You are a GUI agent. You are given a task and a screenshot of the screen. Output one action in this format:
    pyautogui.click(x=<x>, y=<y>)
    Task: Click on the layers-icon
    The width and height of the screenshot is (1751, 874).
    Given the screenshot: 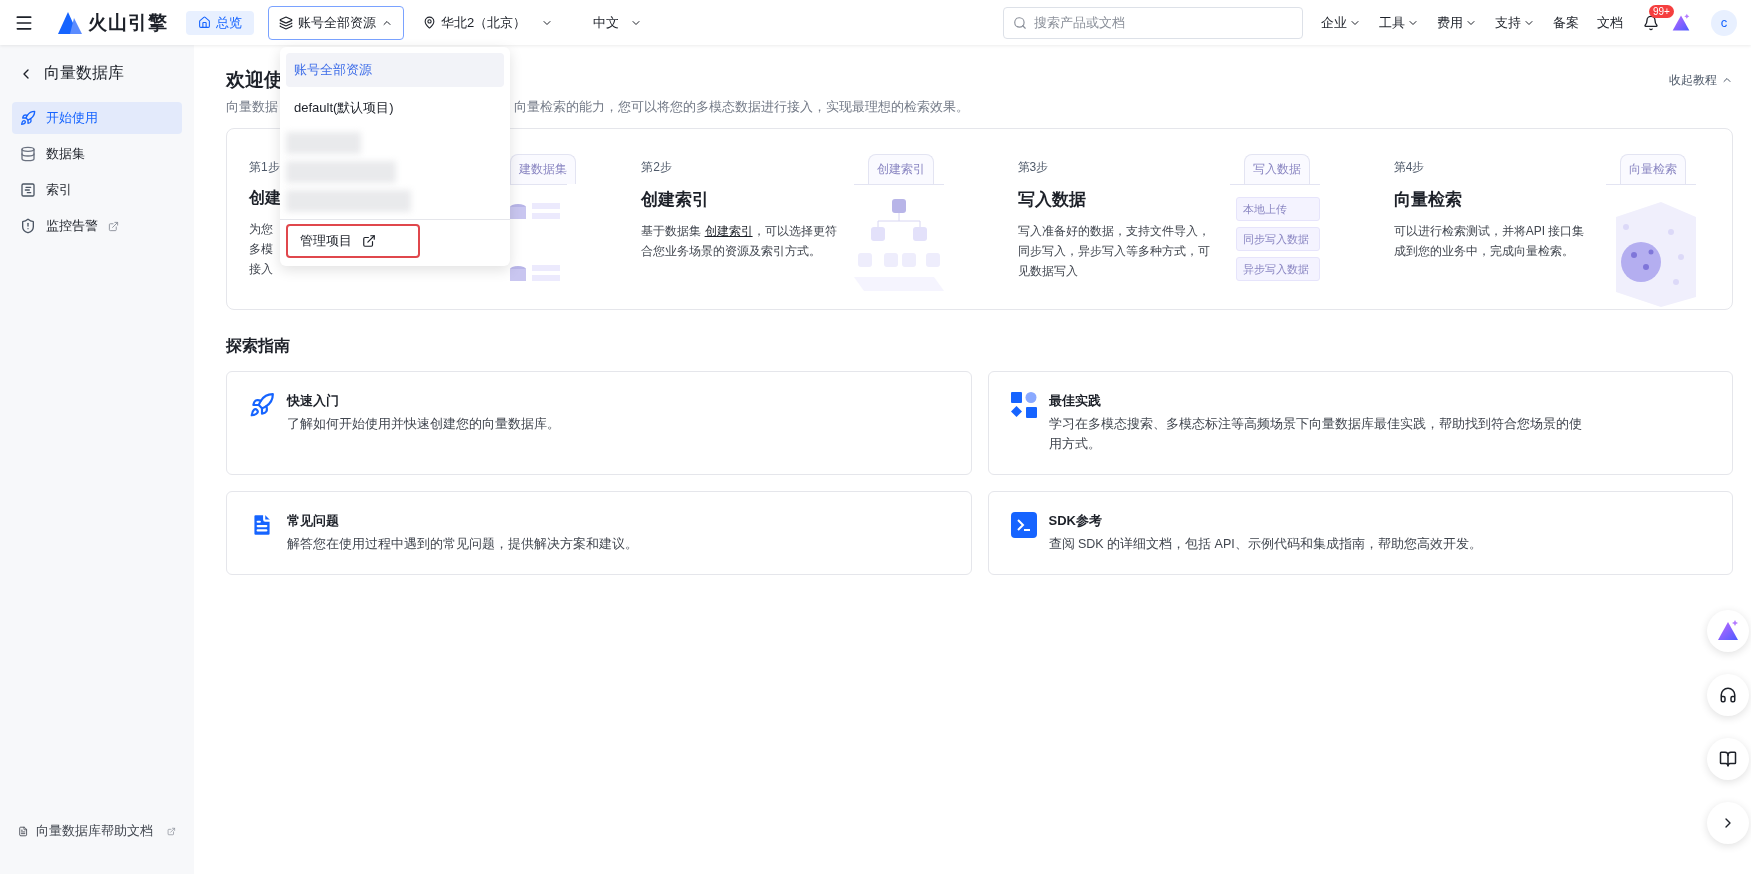 What is the action you would take?
    pyautogui.click(x=286, y=22)
    